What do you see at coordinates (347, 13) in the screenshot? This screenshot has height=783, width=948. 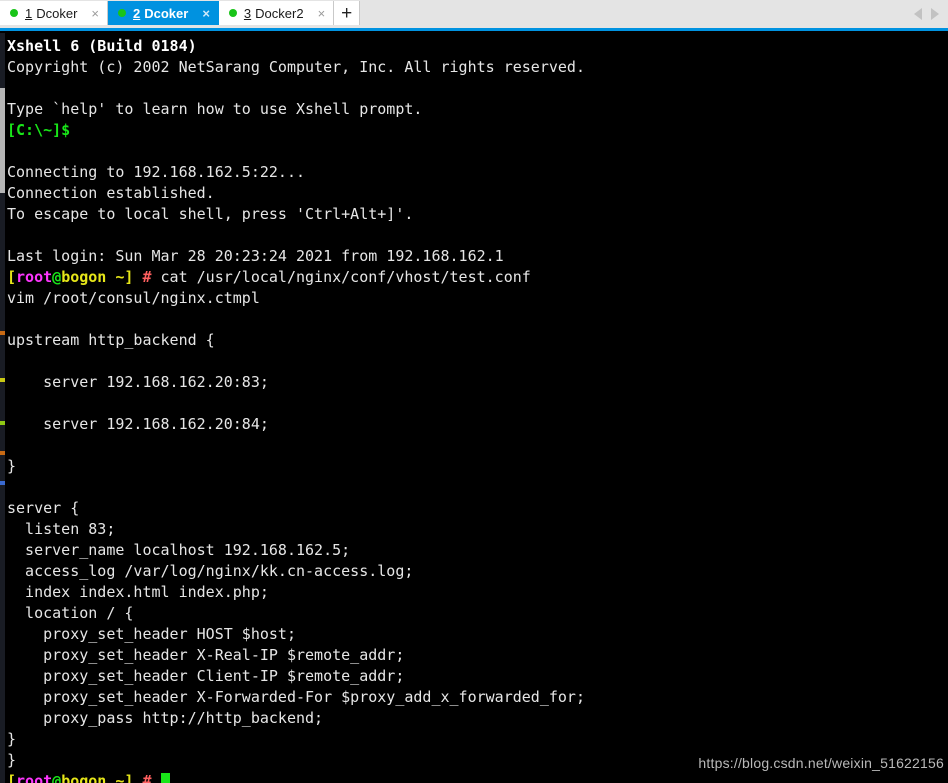 I see `new-tab-button: +` at bounding box center [347, 13].